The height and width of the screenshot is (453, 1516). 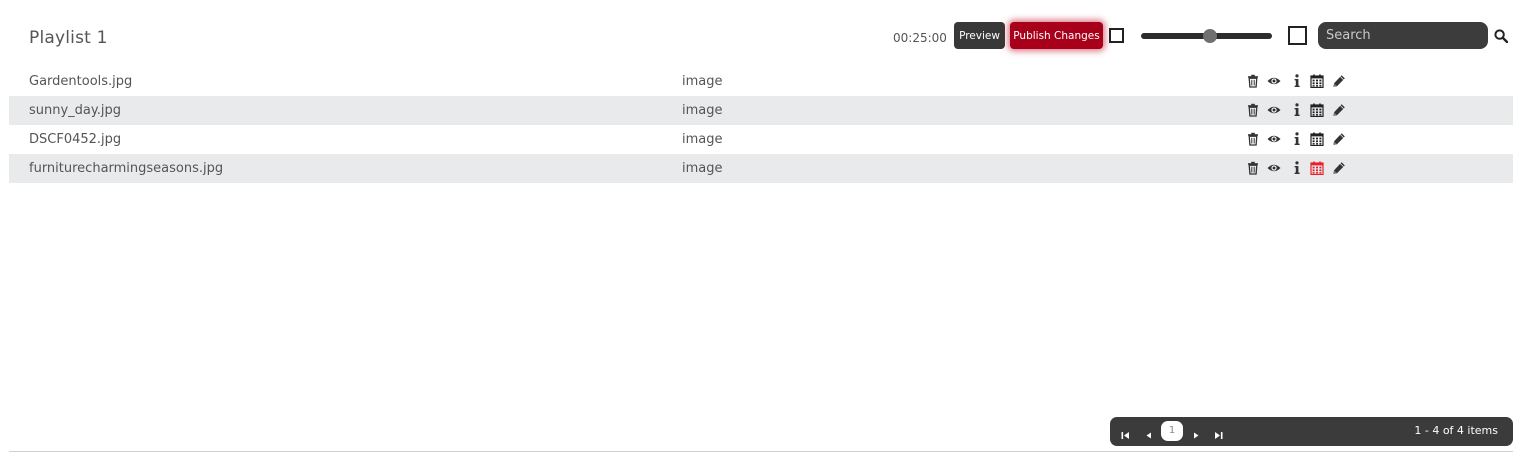 What do you see at coordinates (761, 168) in the screenshot?
I see `table-row: furniturecharmingseasons.jpg image` at bounding box center [761, 168].